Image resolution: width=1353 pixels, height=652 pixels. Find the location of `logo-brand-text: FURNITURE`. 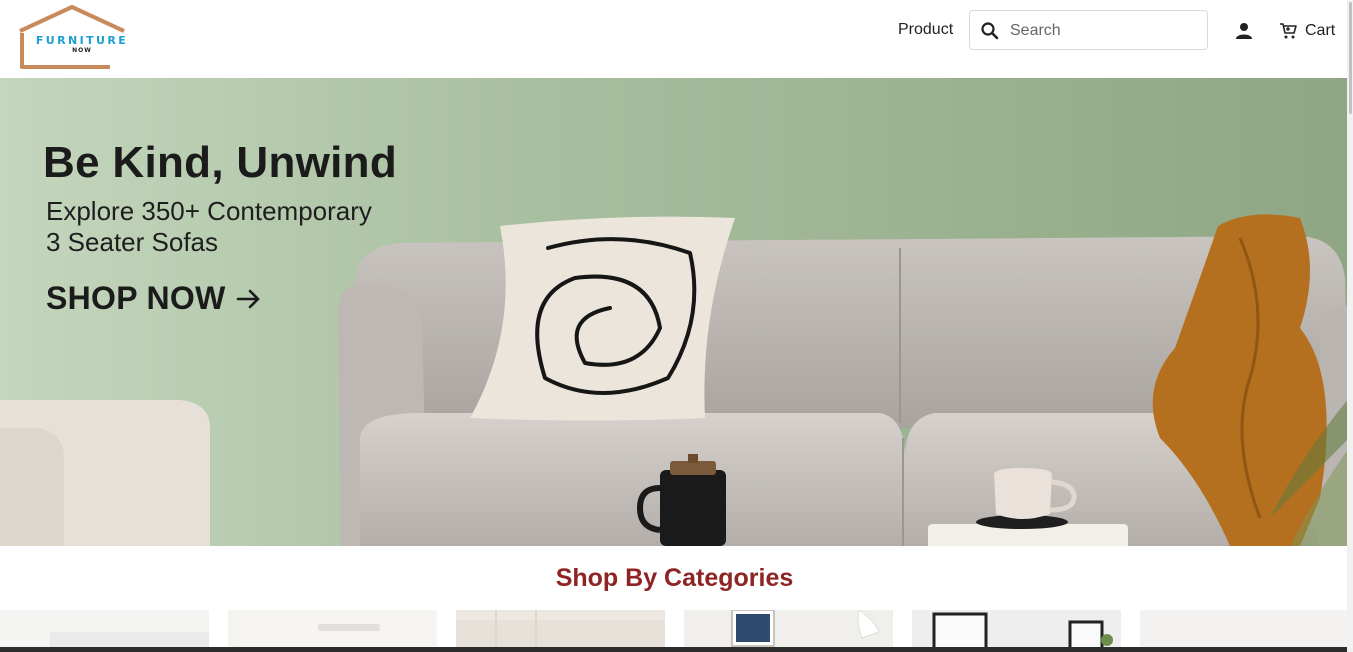

logo-brand-text: FURNITURE is located at coordinates (82, 40).